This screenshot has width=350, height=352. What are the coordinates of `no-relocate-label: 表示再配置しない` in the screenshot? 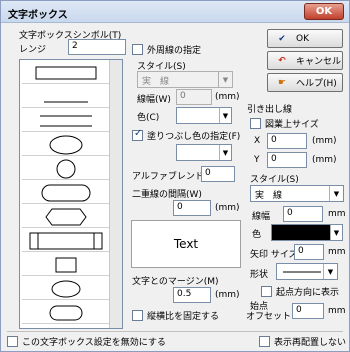 It's located at (310, 343).